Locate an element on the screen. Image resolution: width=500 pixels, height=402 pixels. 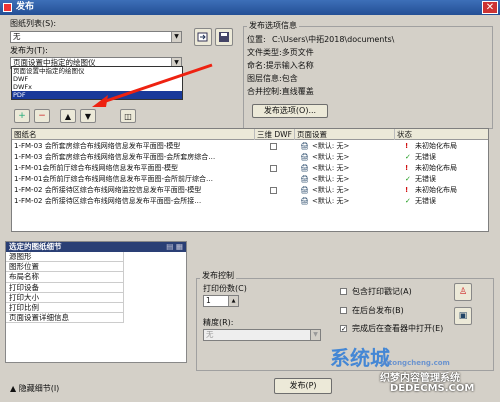
merge-control: 合并控制:直线覆盖 is located at coordinates (280, 91).